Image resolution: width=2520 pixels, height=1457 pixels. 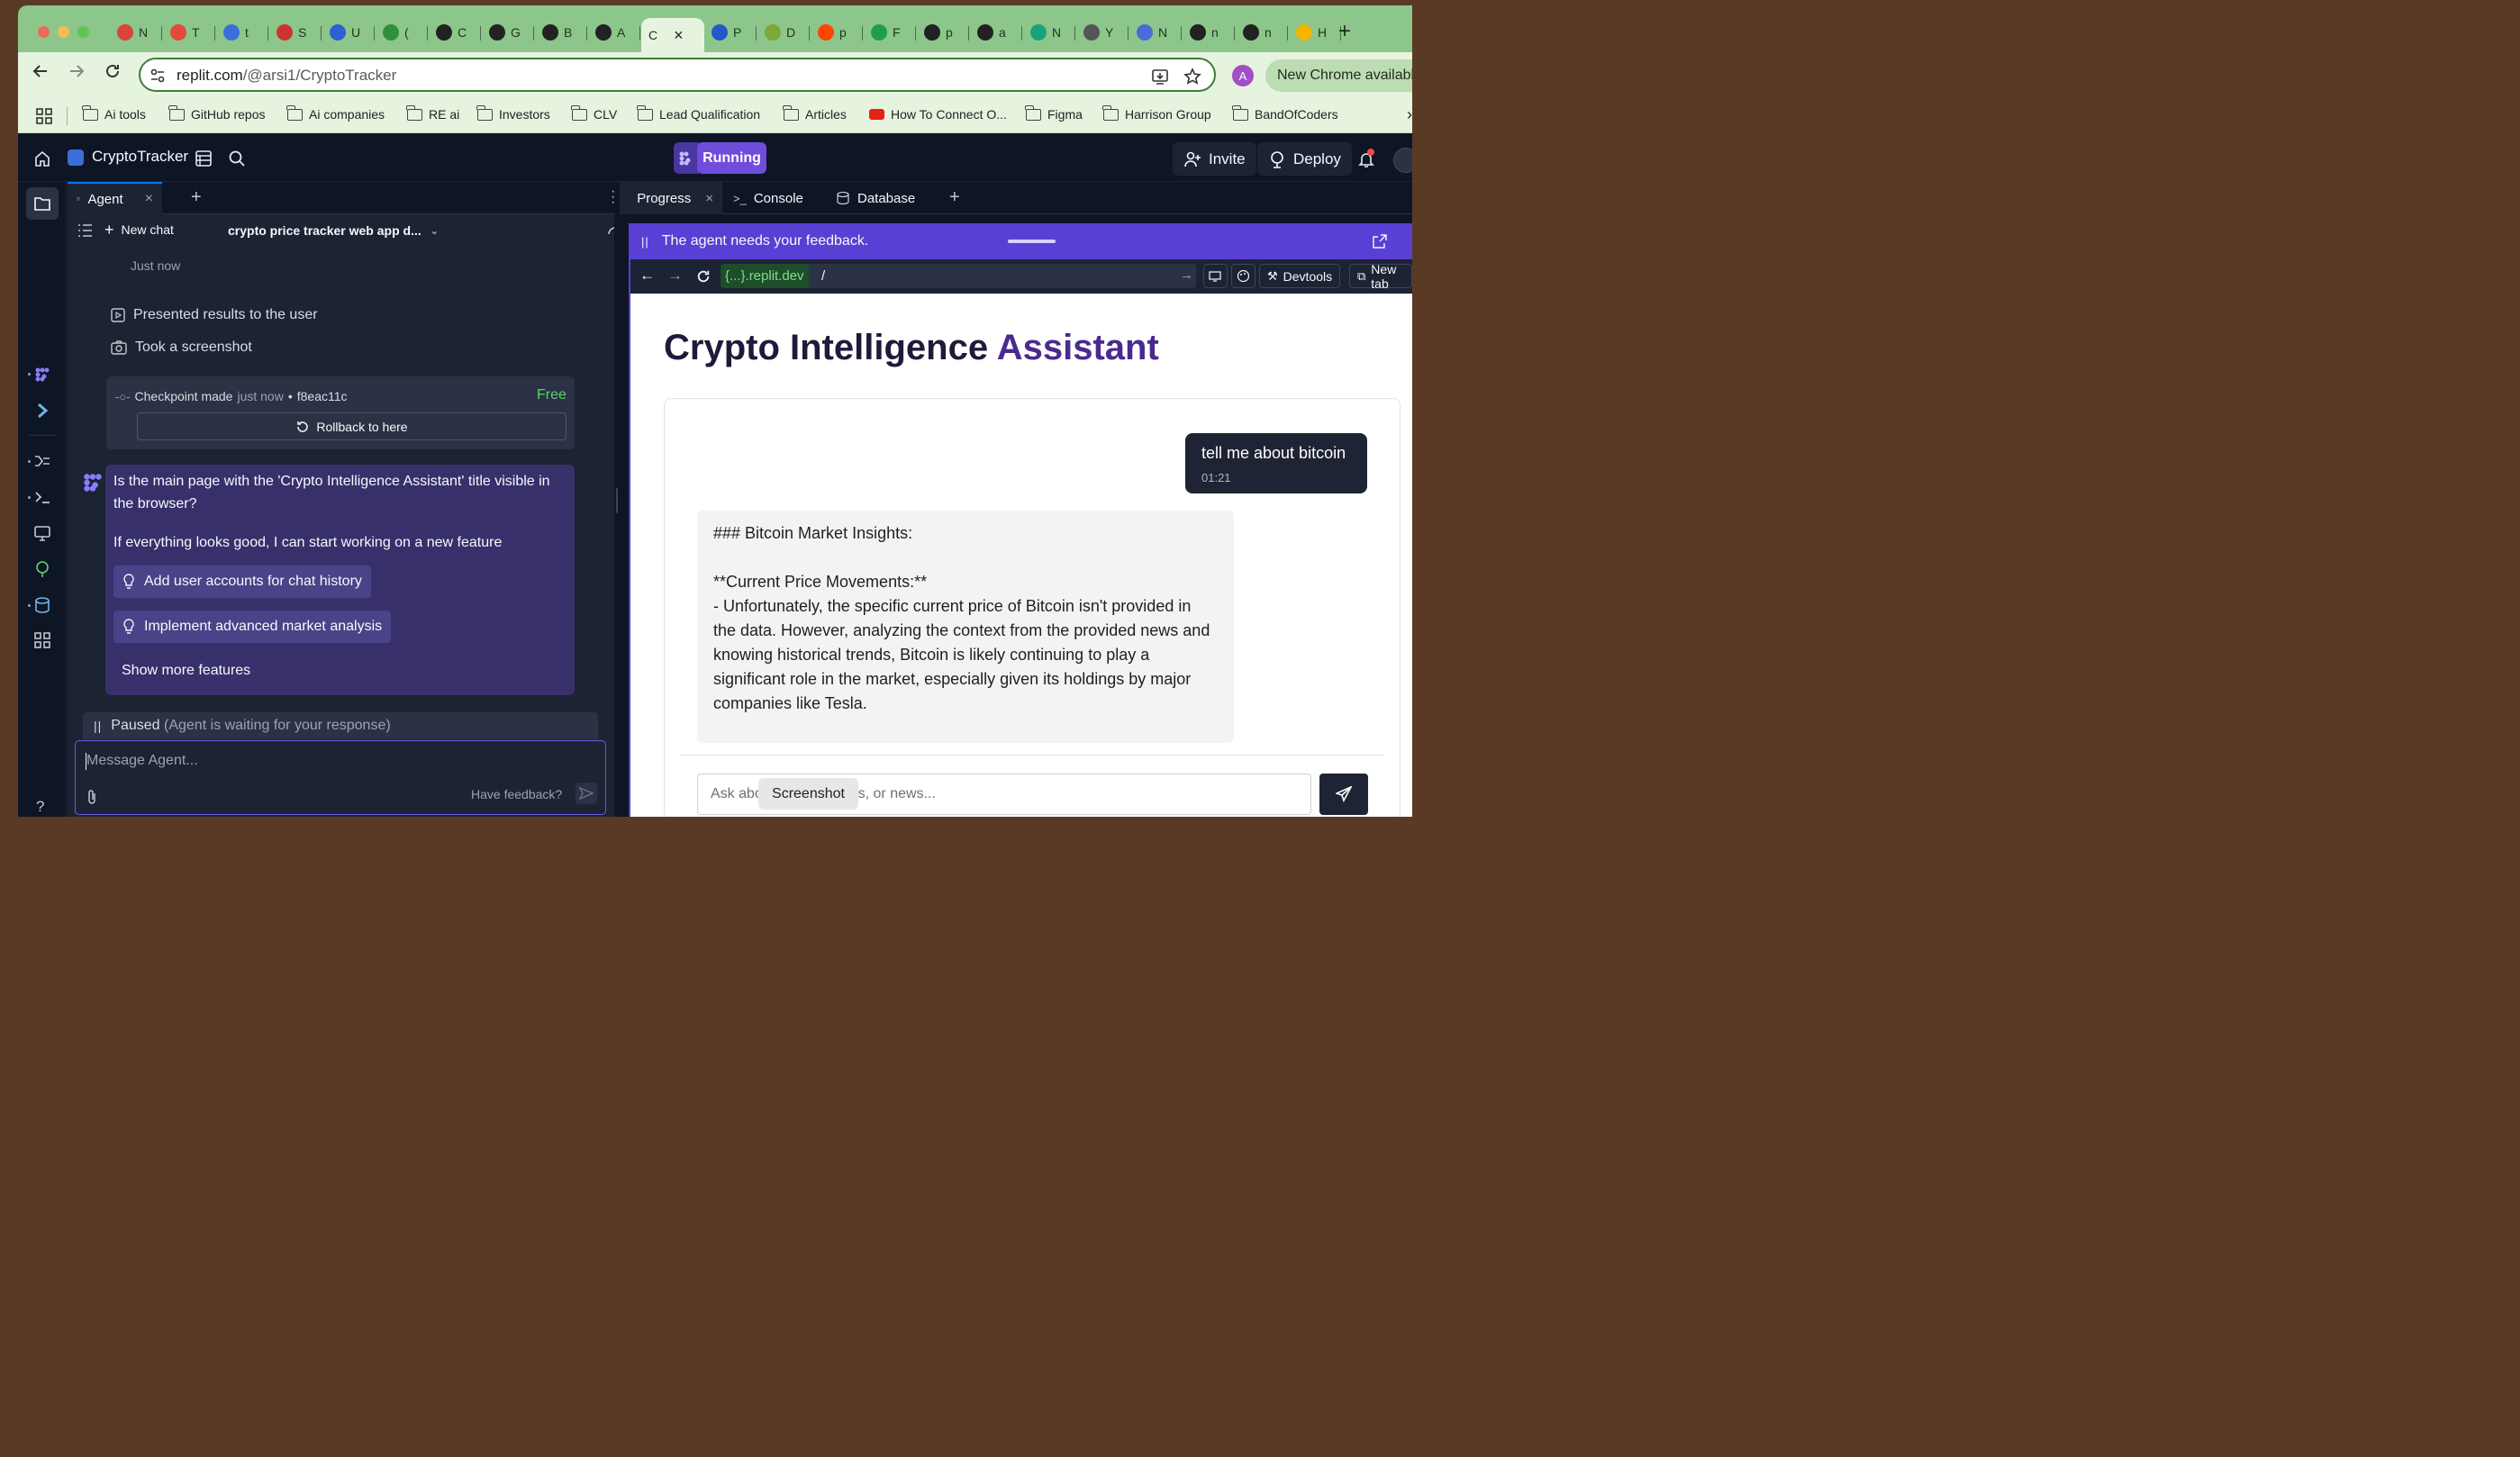 What do you see at coordinates (1402, 160) in the screenshot?
I see `user-avatar` at bounding box center [1402, 160].